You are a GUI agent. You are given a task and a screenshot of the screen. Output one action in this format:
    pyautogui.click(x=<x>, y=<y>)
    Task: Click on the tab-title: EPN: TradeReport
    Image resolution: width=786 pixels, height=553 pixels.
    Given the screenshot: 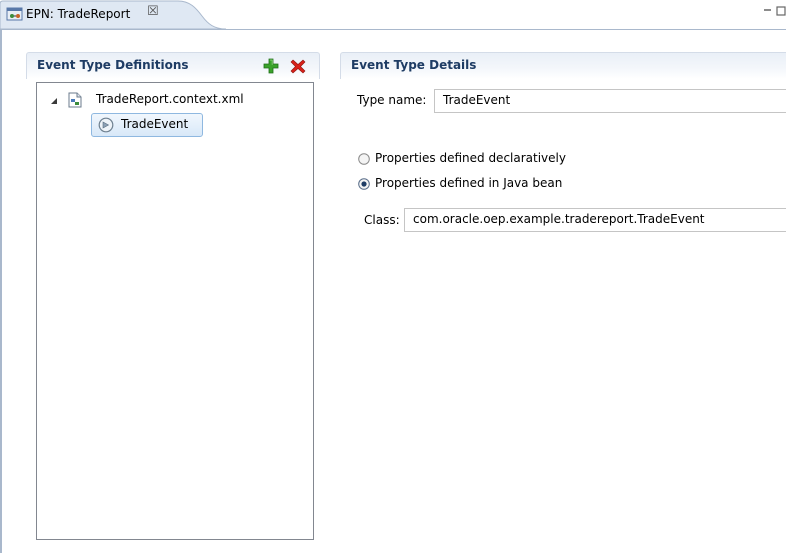 What is the action you would take?
    pyautogui.click(x=78, y=14)
    